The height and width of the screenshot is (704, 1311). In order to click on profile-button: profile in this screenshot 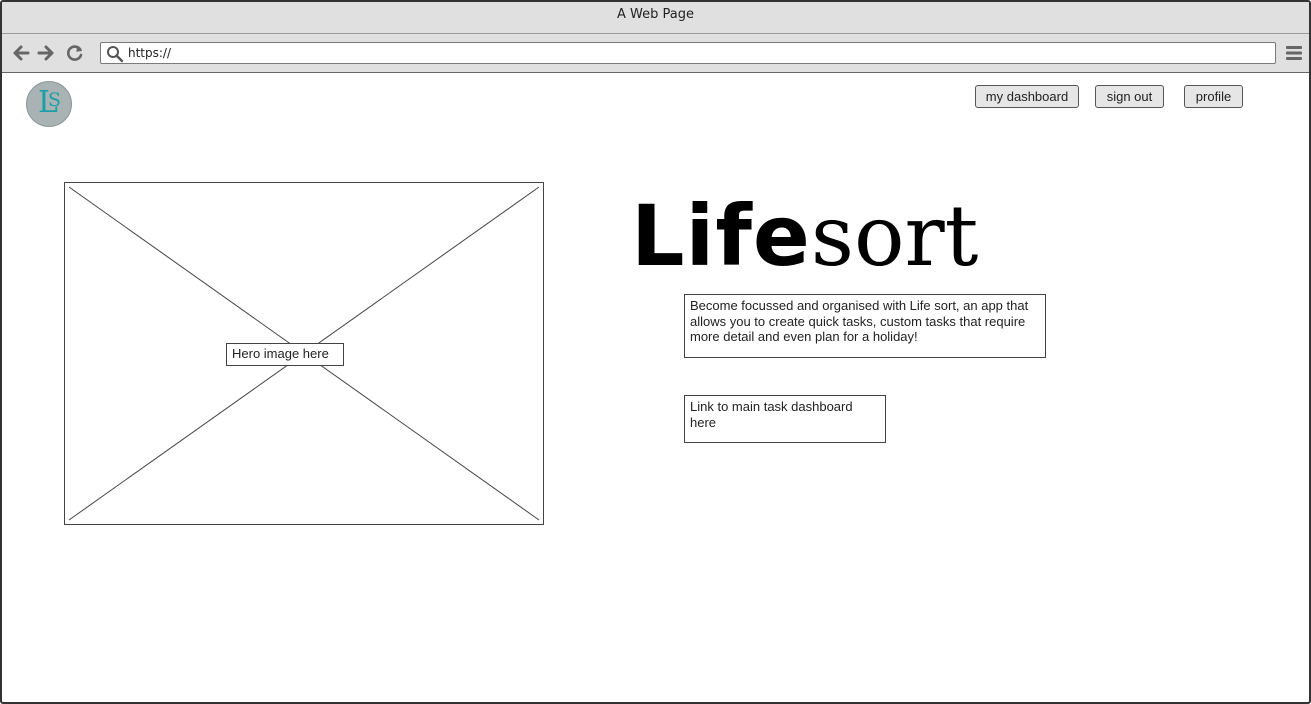, I will do `click(1213, 96)`.